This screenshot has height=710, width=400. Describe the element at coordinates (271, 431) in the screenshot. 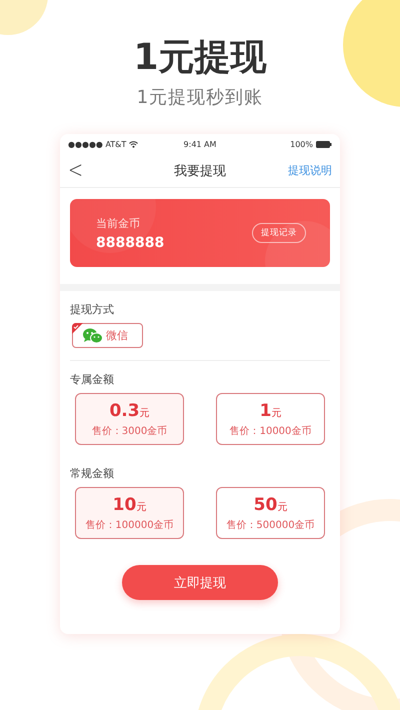

I see `price-text: 售价：10000金币` at that location.